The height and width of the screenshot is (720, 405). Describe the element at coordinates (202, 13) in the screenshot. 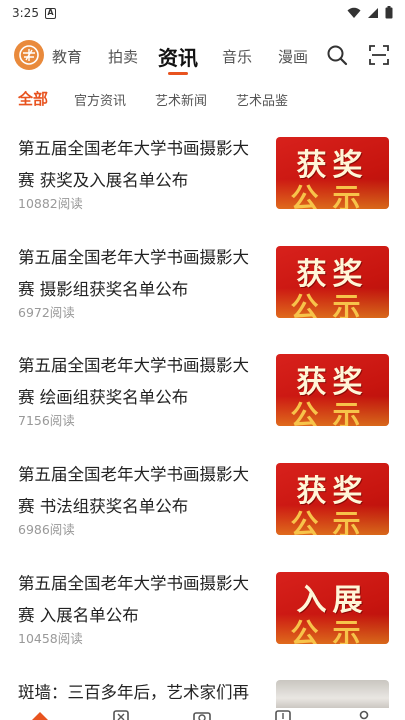

I see `status-bar: 3:25 A` at that location.